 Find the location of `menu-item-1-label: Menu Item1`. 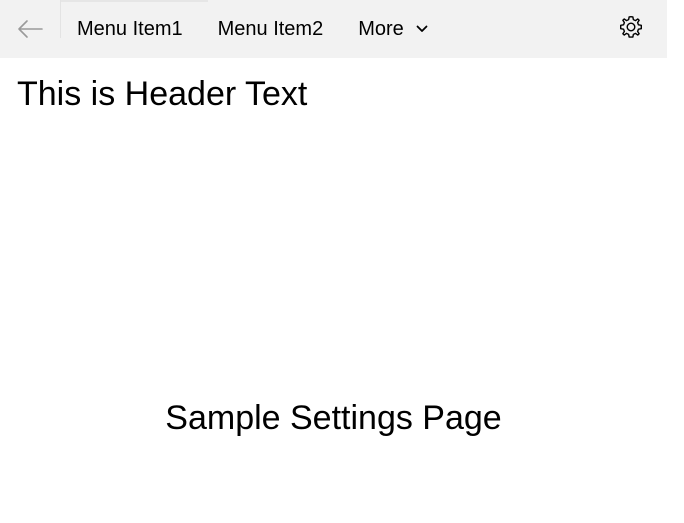

menu-item-1-label: Menu Item1 is located at coordinates (130, 28).